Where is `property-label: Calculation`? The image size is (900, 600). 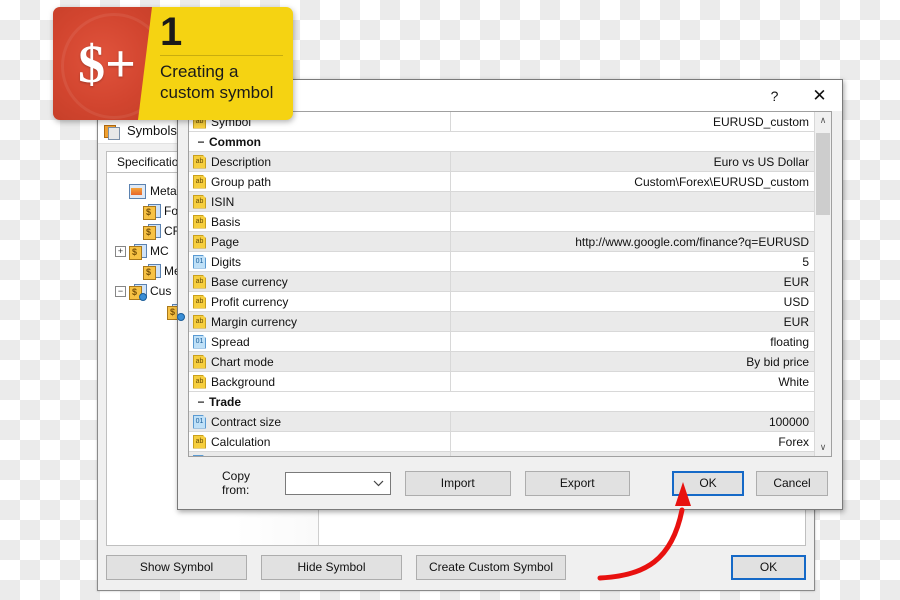
property-label: Calculation is located at coordinates (241, 441).